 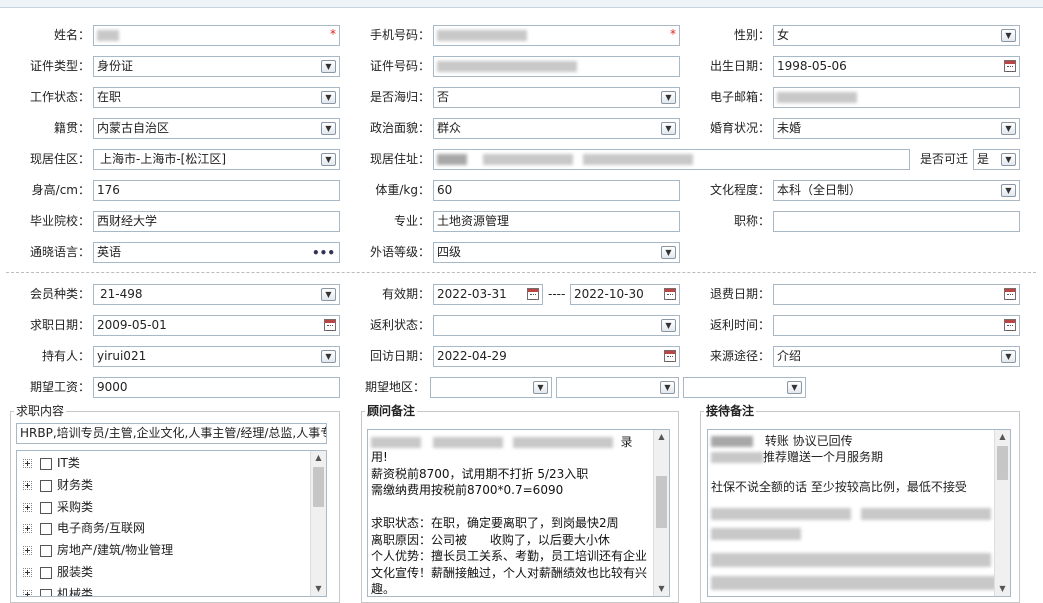 I want to click on tree-item: 房地产/建筑/物业管理, so click(x=98, y=550).